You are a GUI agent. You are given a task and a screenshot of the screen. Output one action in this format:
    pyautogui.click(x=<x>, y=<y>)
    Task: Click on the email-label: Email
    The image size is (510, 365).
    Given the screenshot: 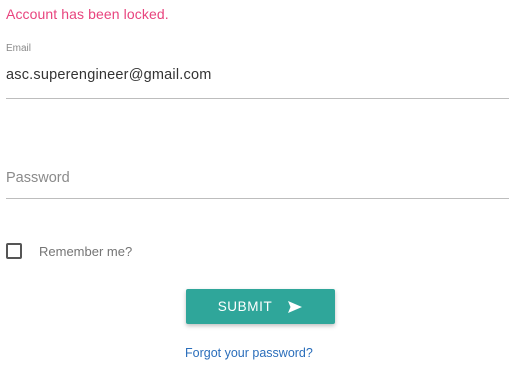 What is the action you would take?
    pyautogui.click(x=19, y=48)
    